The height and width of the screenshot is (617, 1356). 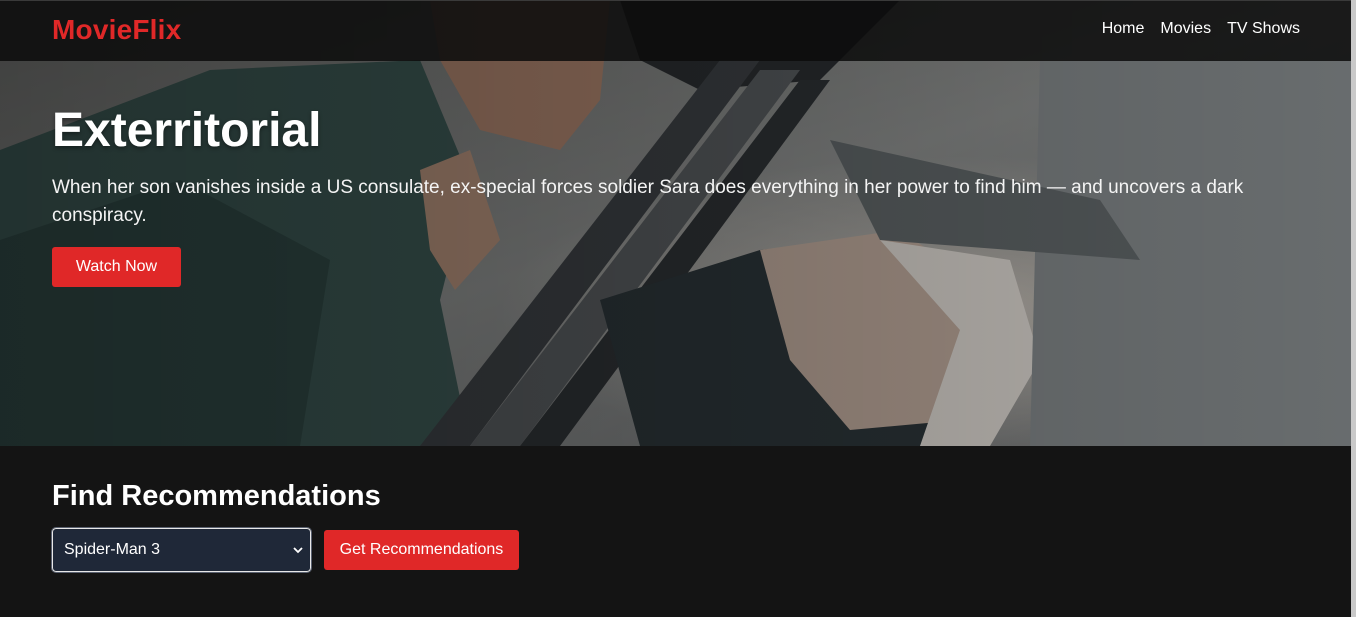 I want to click on brand-logo: MovieFlix, so click(x=116, y=30).